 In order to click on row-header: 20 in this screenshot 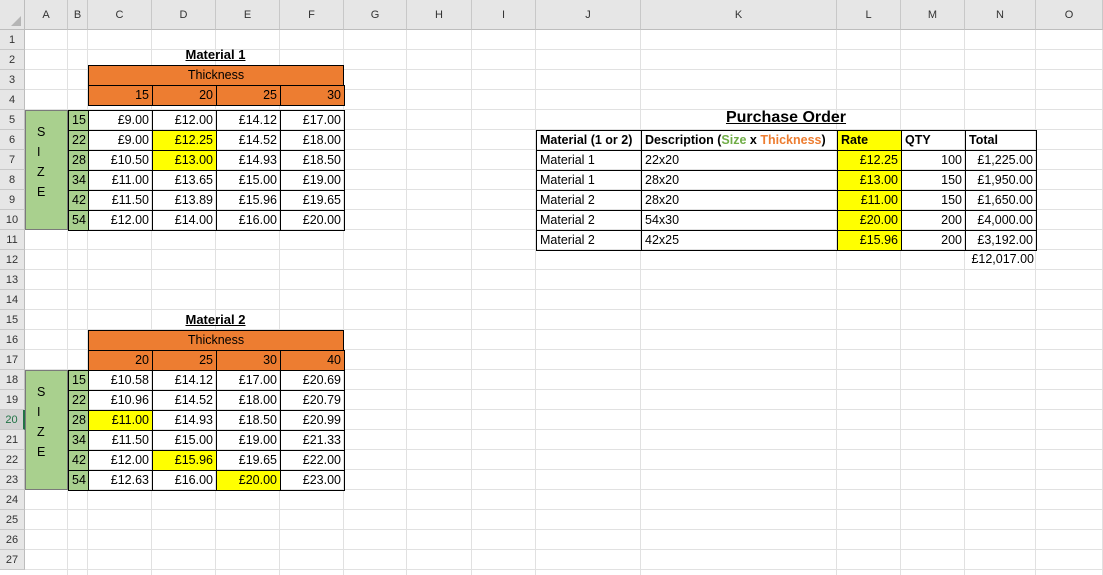, I will do `click(12, 420)`.